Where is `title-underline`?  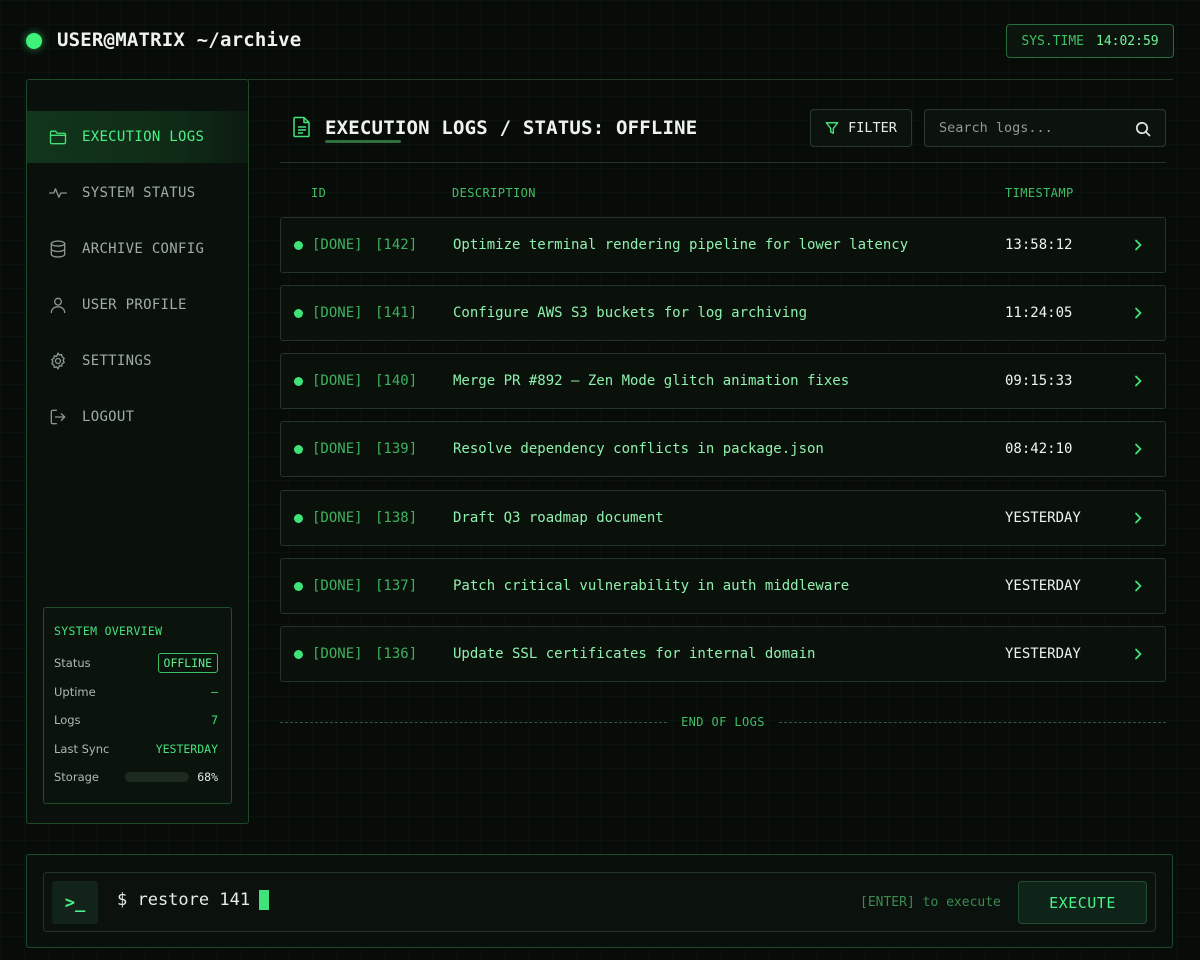 title-underline is located at coordinates (363, 141).